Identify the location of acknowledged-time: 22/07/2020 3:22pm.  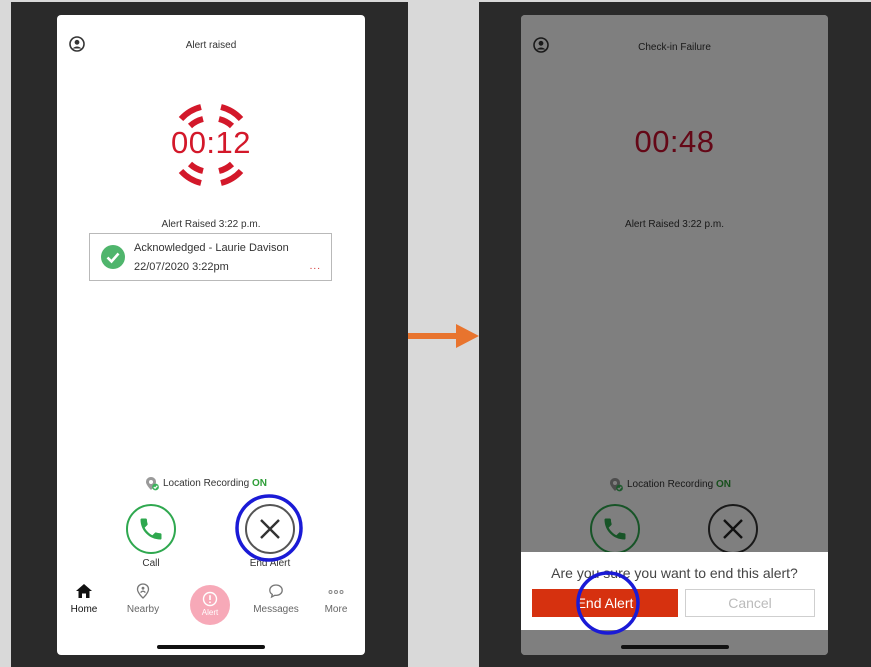
(181, 267).